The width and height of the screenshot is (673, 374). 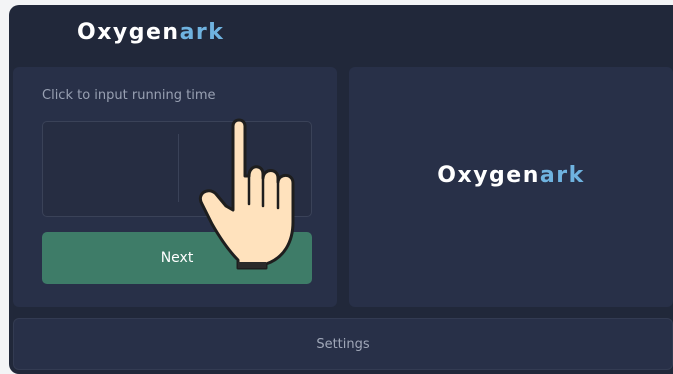 I want to click on logo-accent: ark, so click(x=202, y=32).